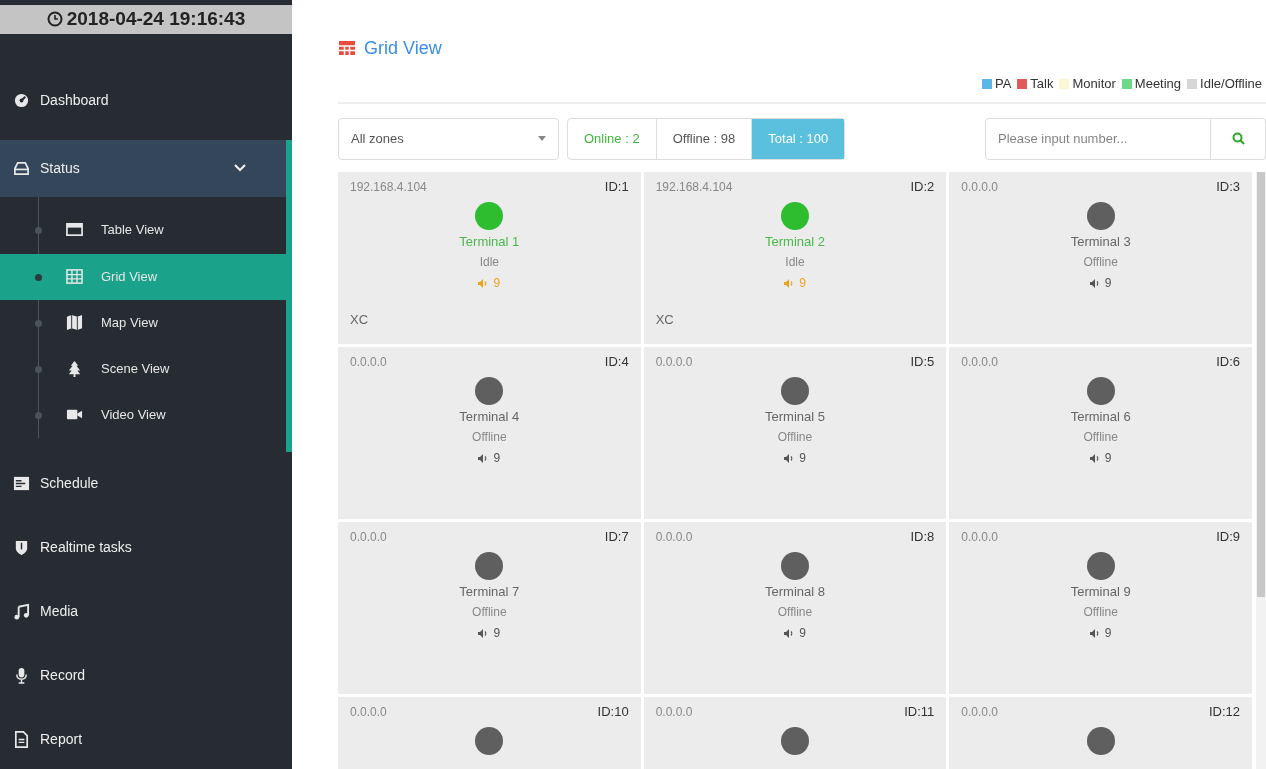  Describe the element at coordinates (1231, 84) in the screenshot. I see `legend-label: Idle/Offline` at that location.